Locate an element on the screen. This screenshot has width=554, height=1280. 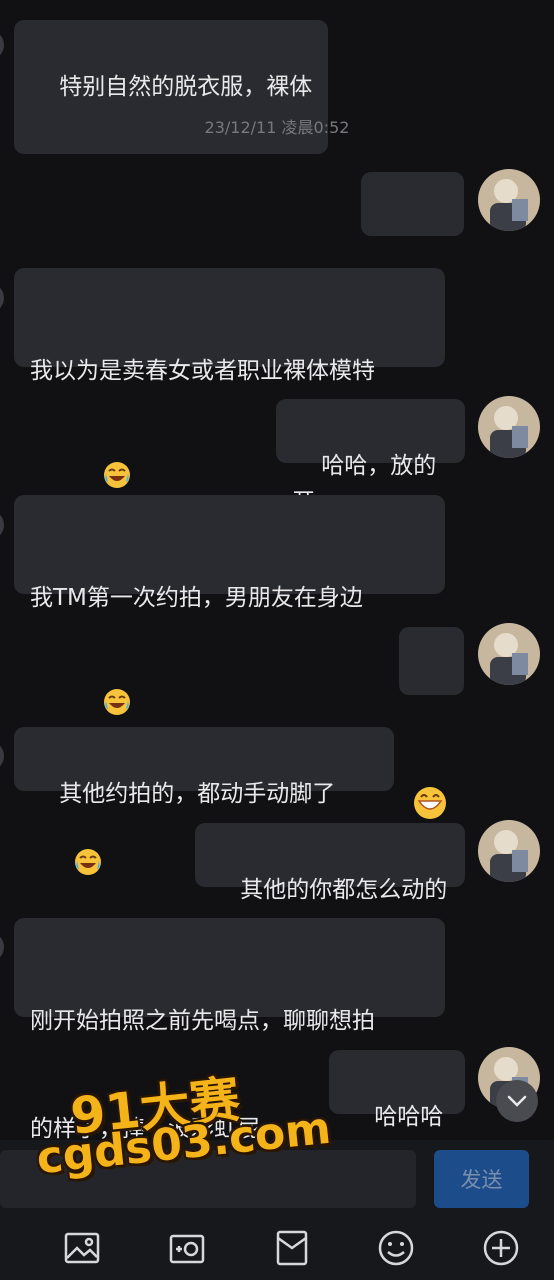
plus-icon is located at coordinates (501, 1248).